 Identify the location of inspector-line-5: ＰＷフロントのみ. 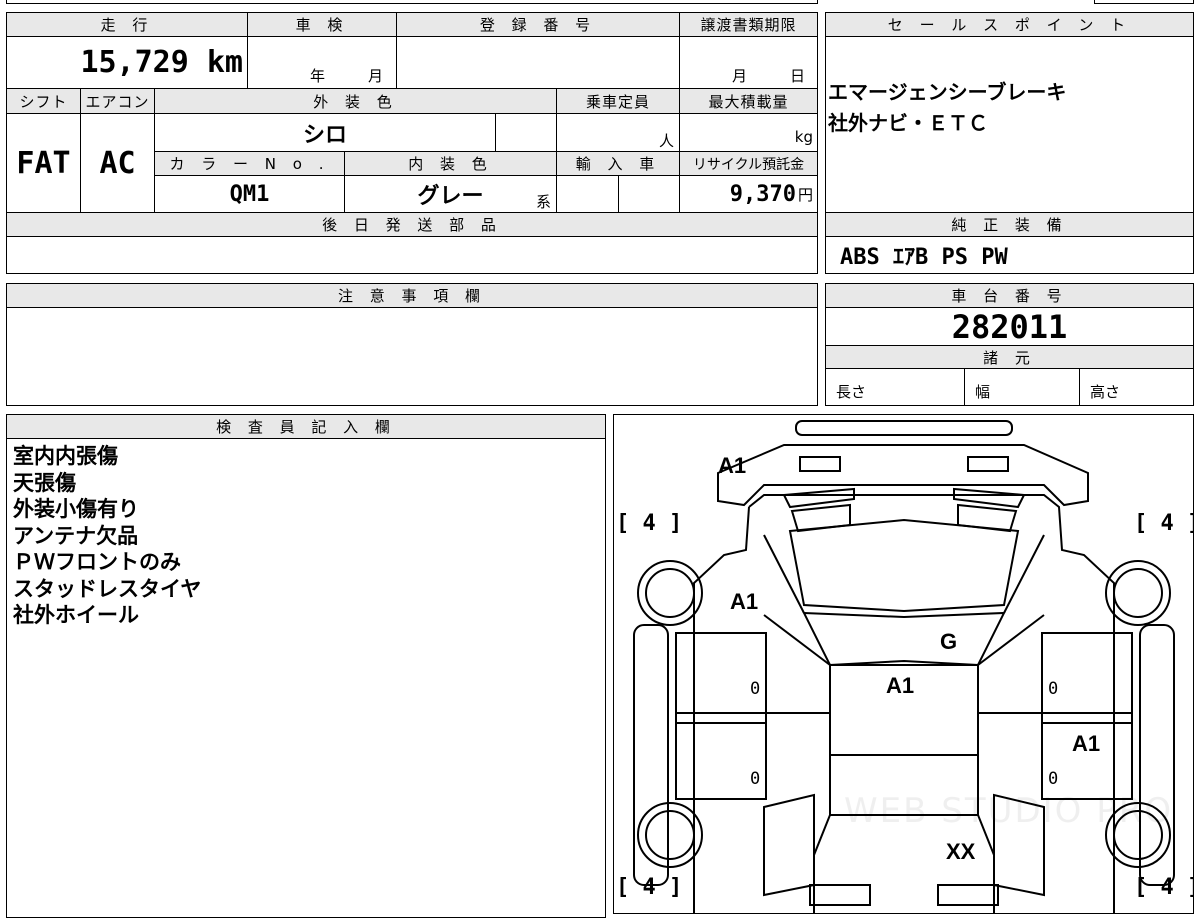
(97, 562).